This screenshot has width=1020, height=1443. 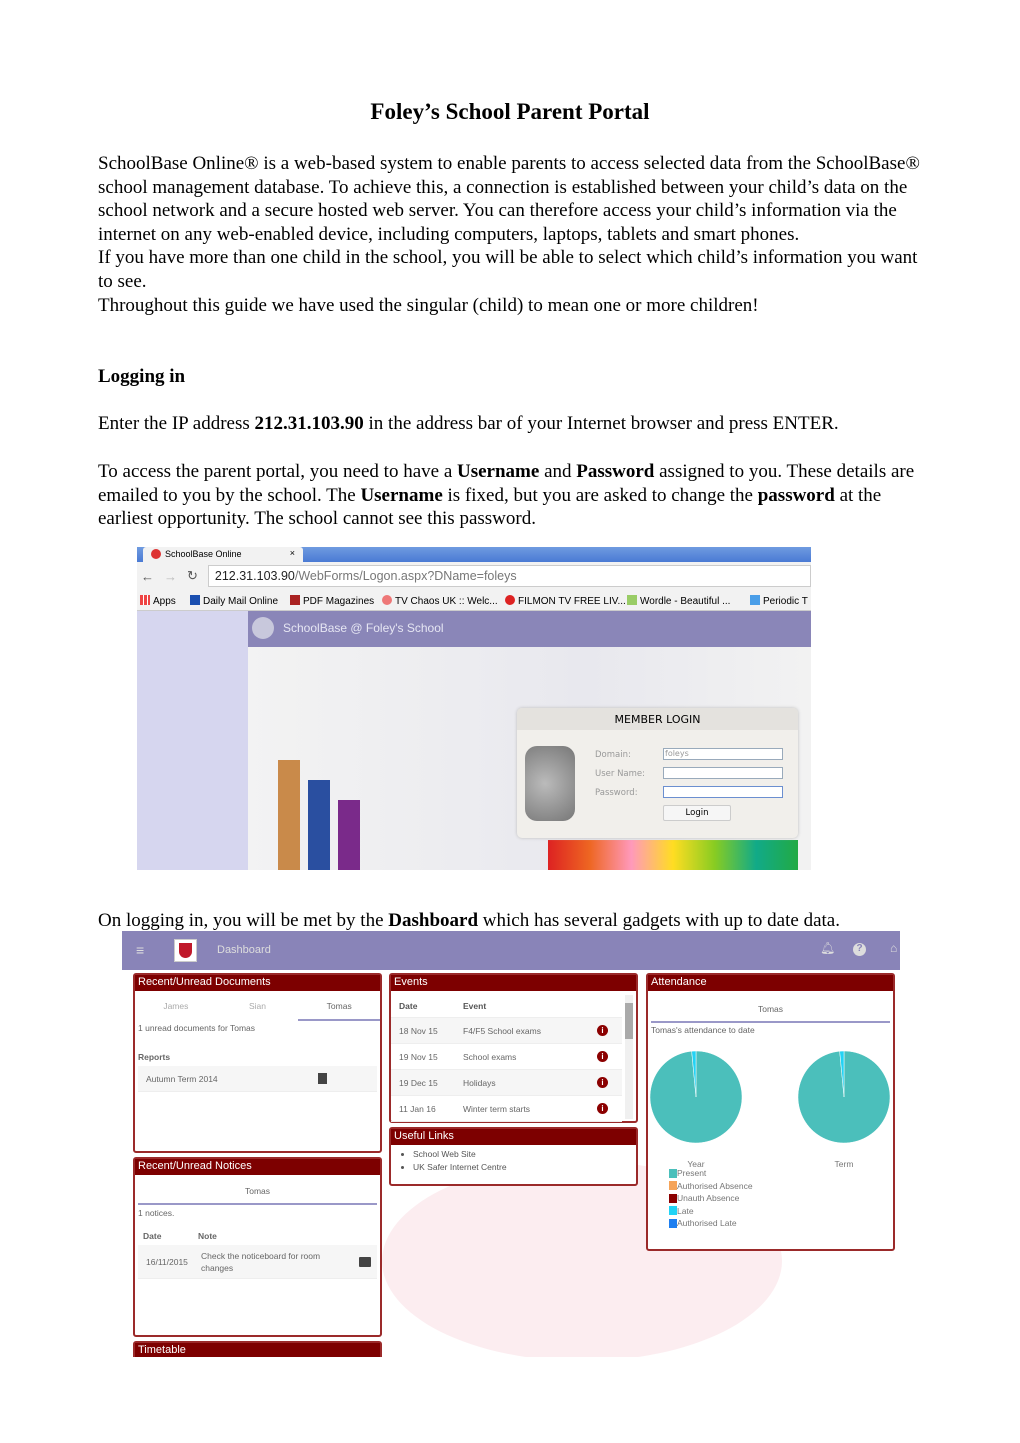 I want to click on col-note: Note, so click(x=207, y=1236).